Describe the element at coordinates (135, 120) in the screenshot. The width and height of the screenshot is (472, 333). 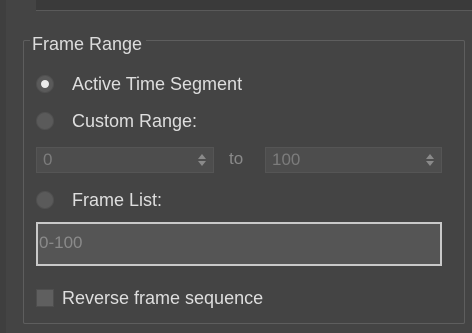
I see `custom-range-label: Custom Range:` at that location.